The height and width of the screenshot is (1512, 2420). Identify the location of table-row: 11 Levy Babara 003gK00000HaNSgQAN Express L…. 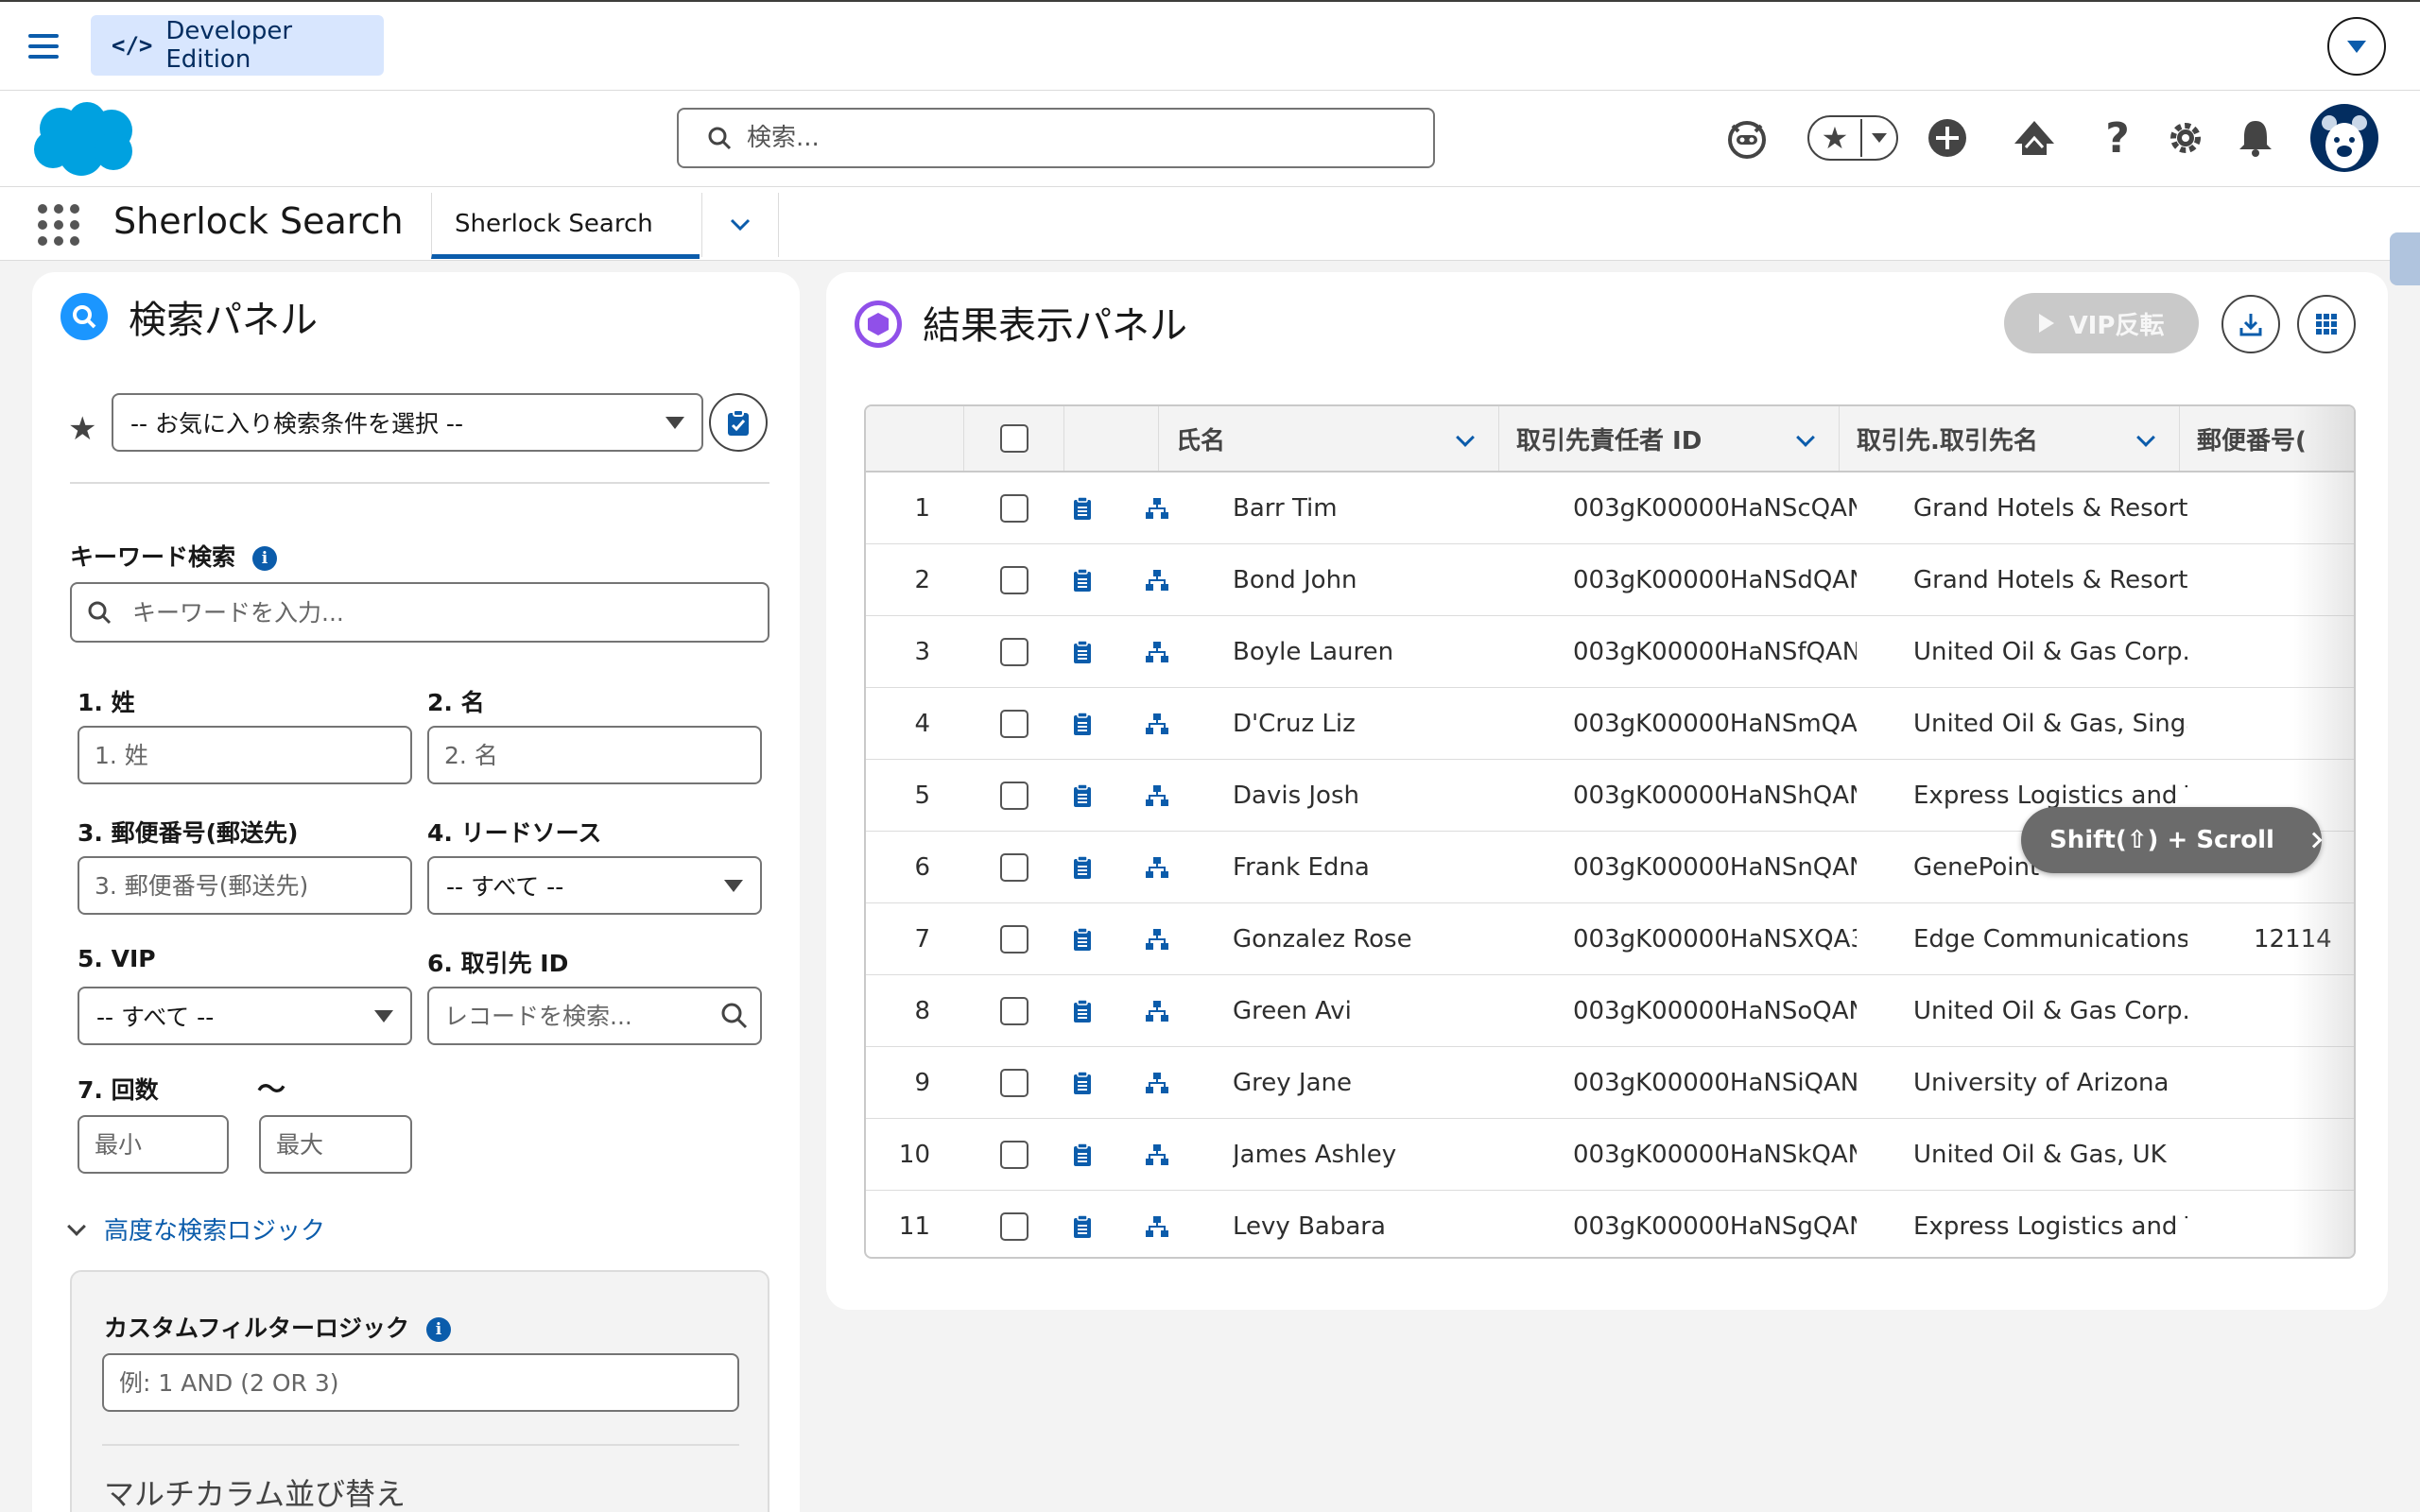
(1610, 1224).